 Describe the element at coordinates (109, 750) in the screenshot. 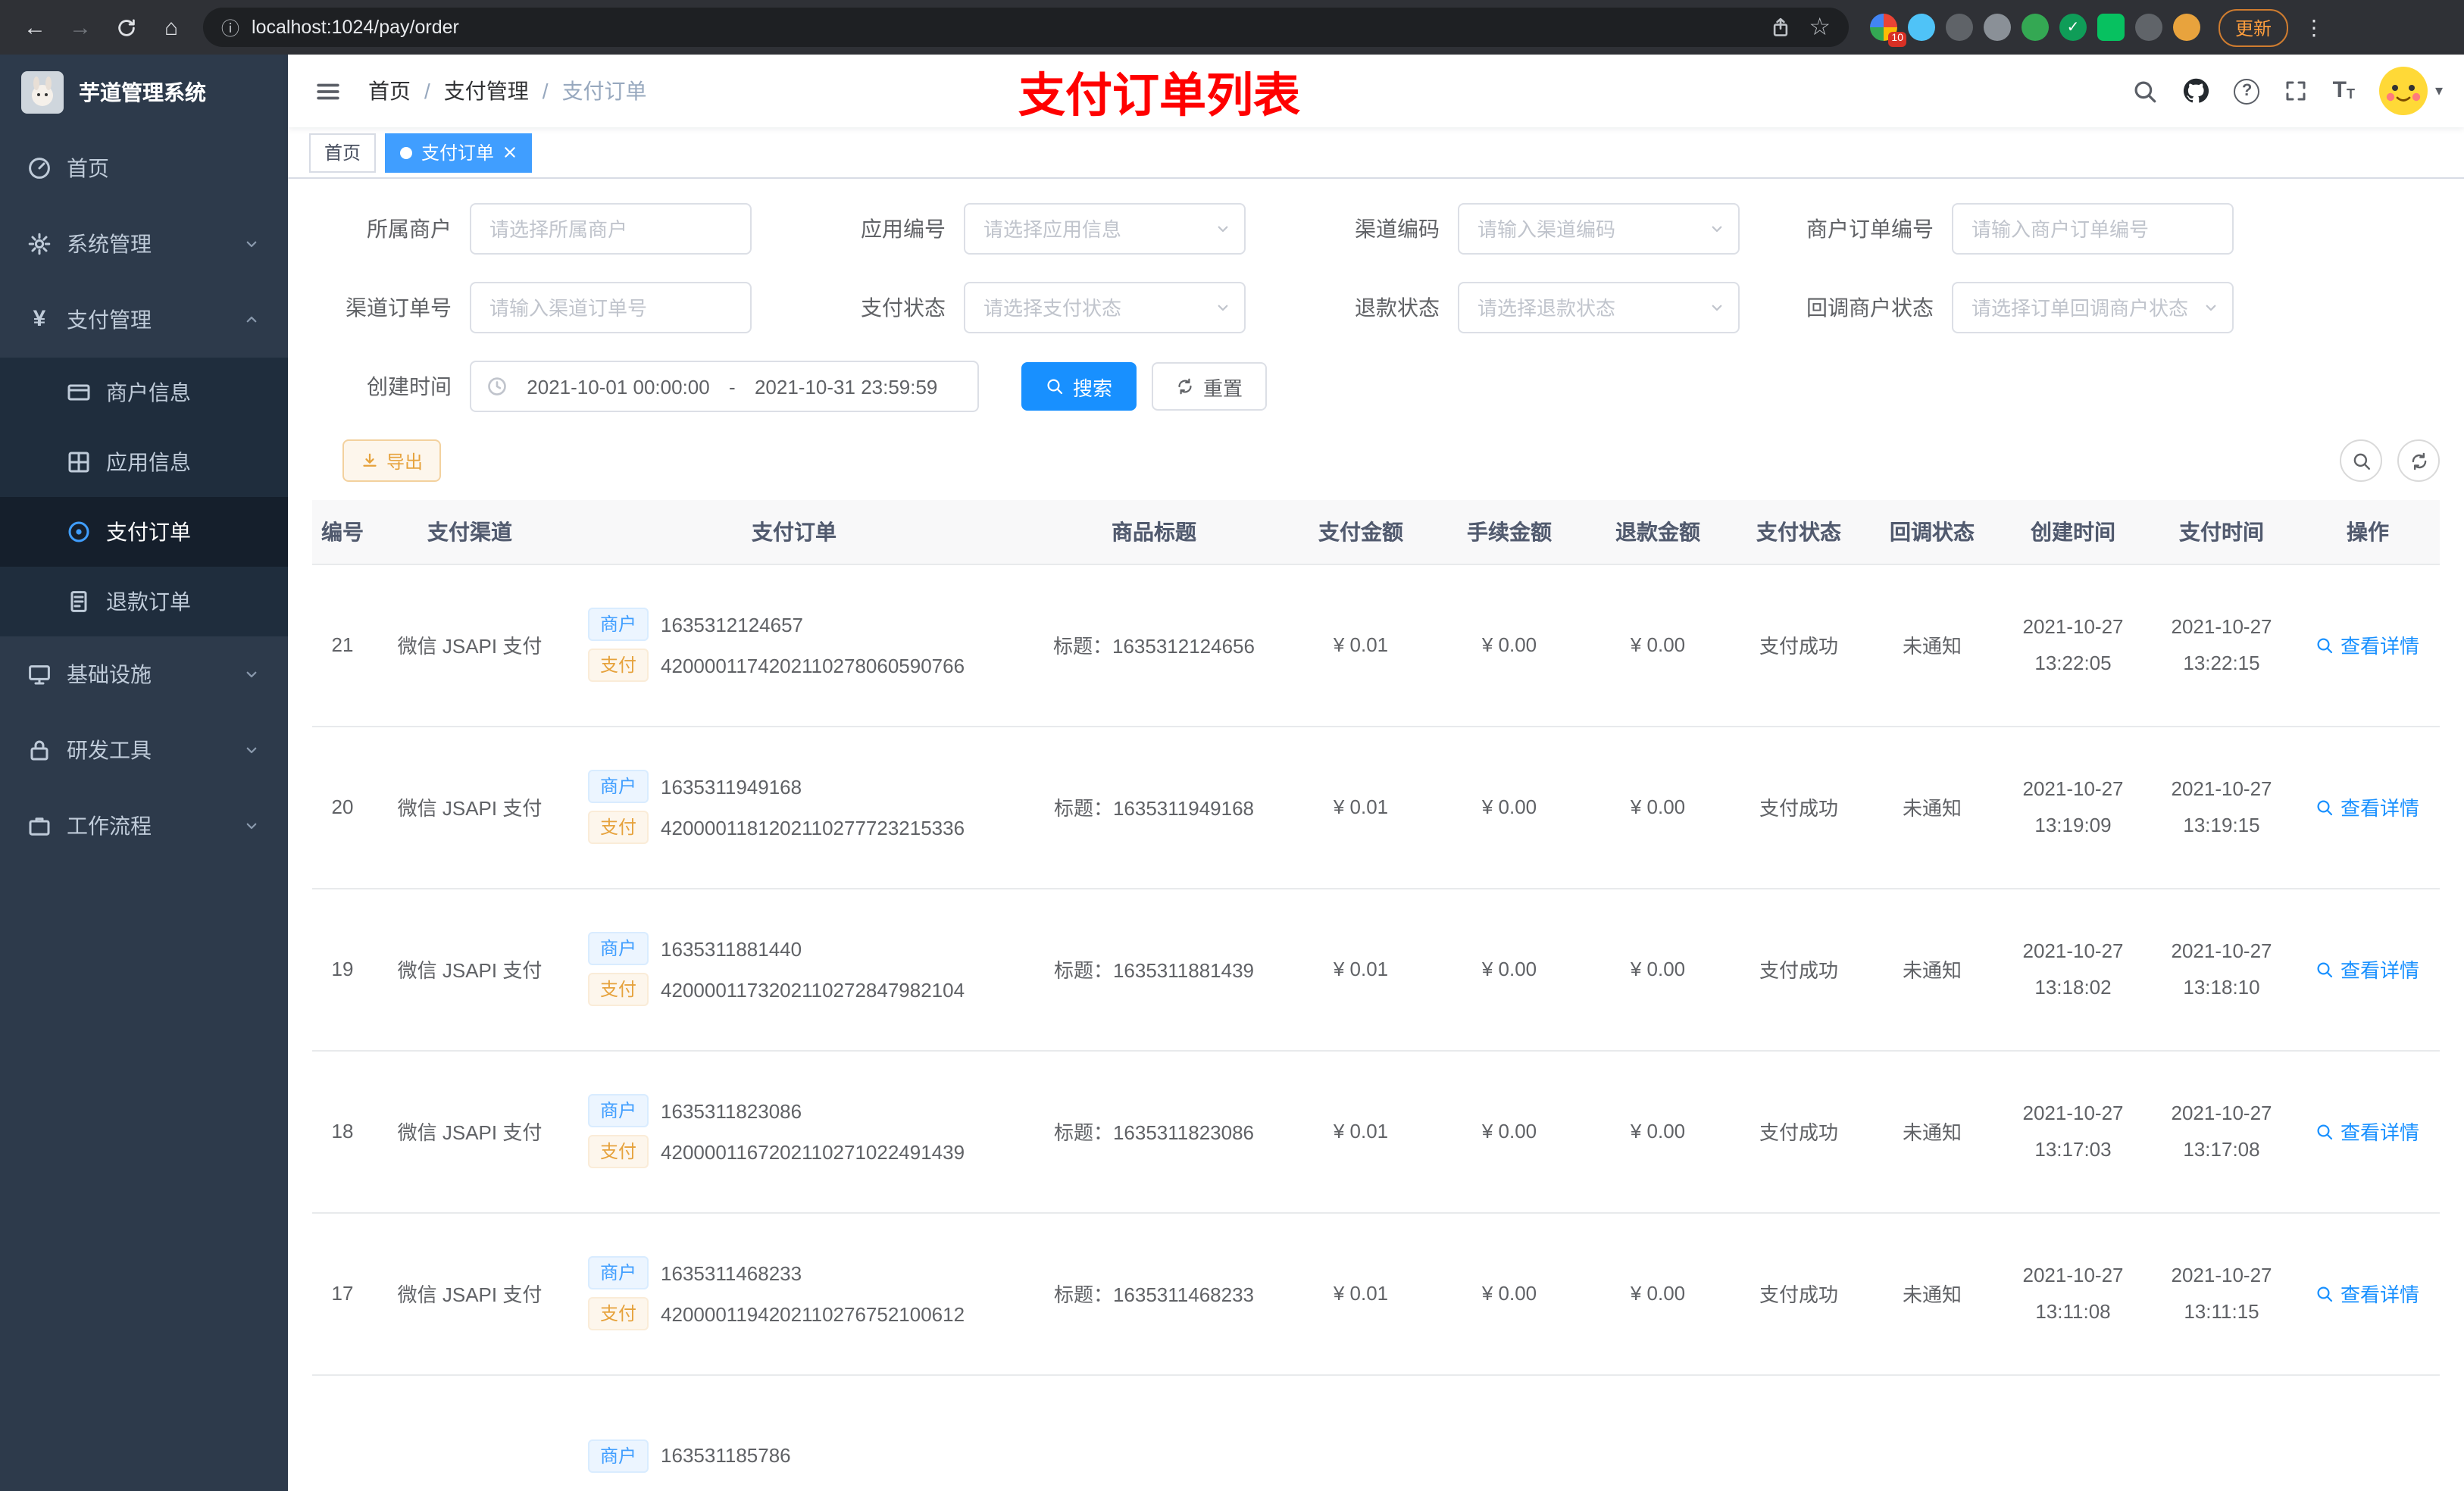

I see `sidebar-item-label: 研发工具` at that location.